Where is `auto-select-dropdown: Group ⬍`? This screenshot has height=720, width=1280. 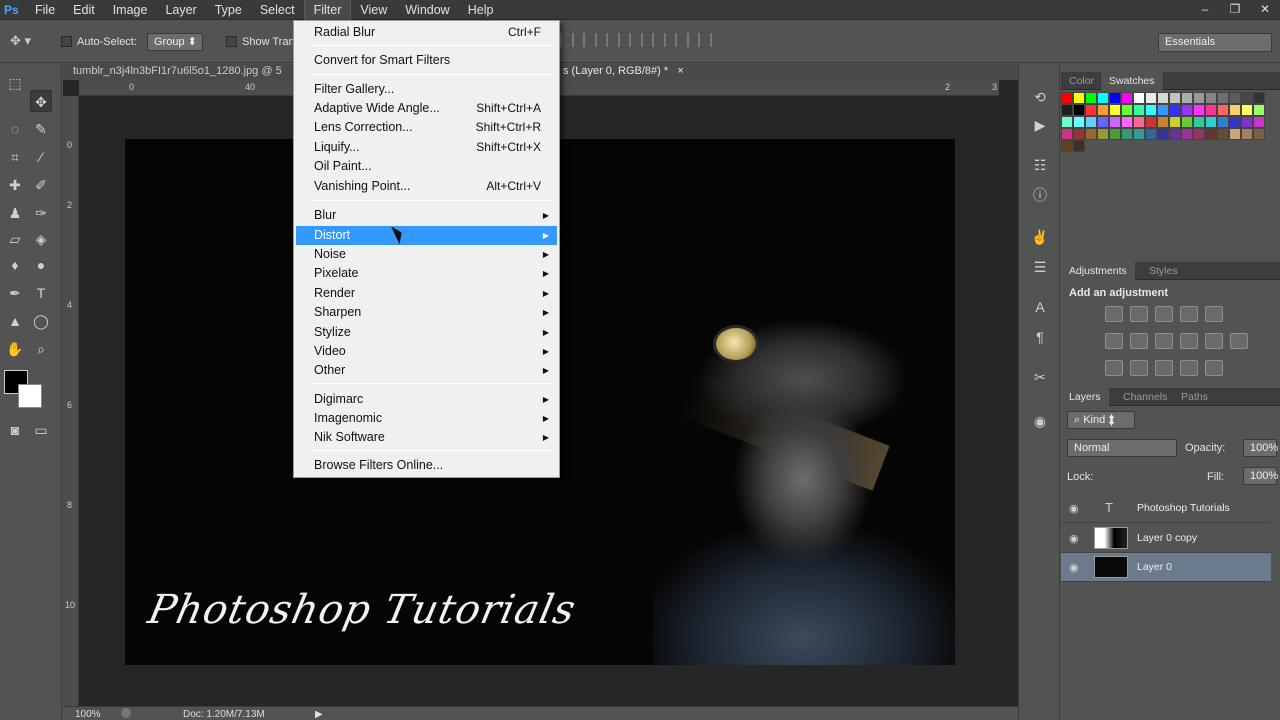 auto-select-dropdown: Group ⬍ is located at coordinates (175, 42).